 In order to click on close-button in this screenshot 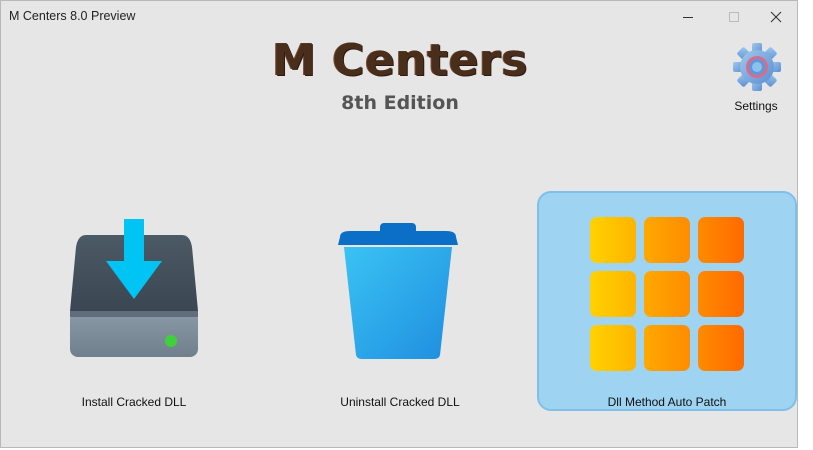, I will do `click(776, 17)`.